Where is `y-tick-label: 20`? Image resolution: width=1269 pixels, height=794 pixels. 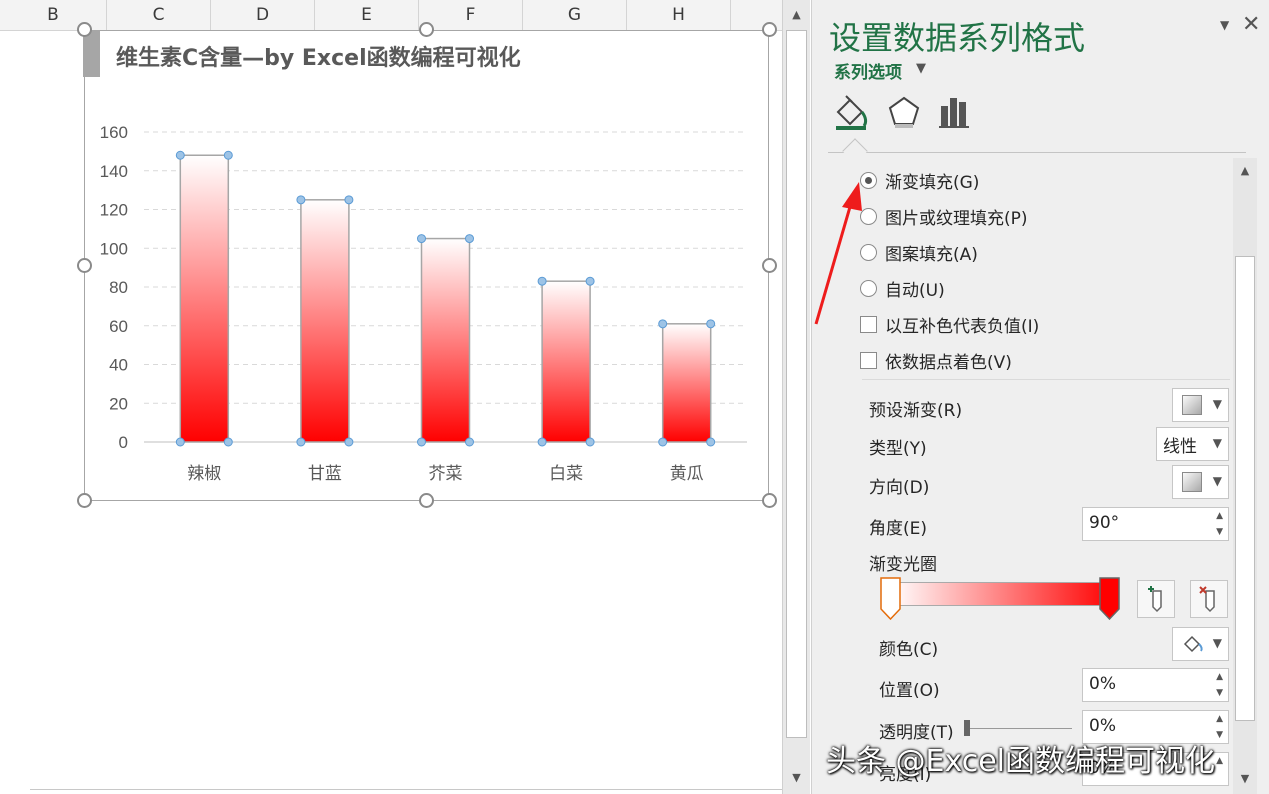
y-tick-label: 20 is located at coordinates (118, 403).